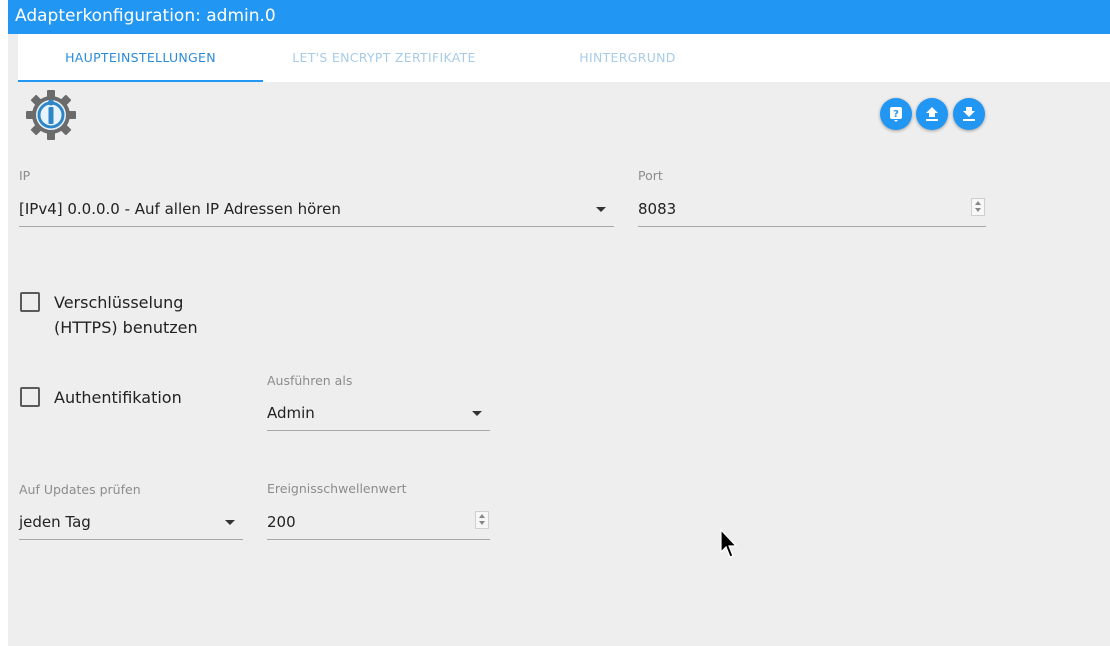 Image resolution: width=1110 pixels, height=646 pixels. I want to click on port-stepper-icon, so click(978, 207).